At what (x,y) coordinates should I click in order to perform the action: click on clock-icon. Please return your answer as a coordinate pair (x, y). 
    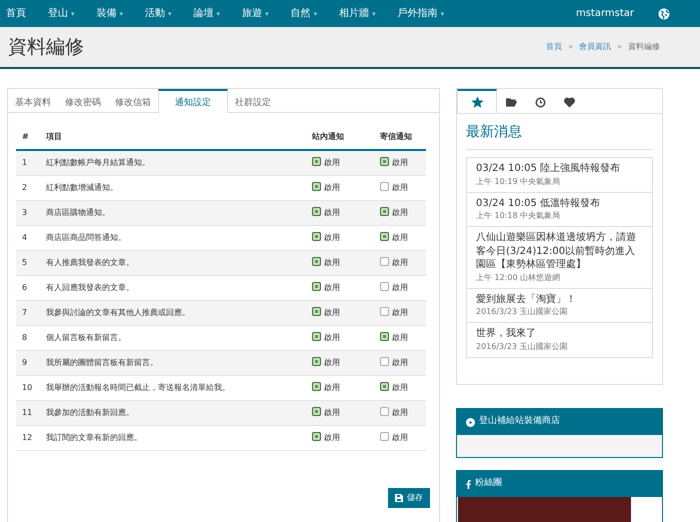
    Looking at the image, I should click on (540, 102).